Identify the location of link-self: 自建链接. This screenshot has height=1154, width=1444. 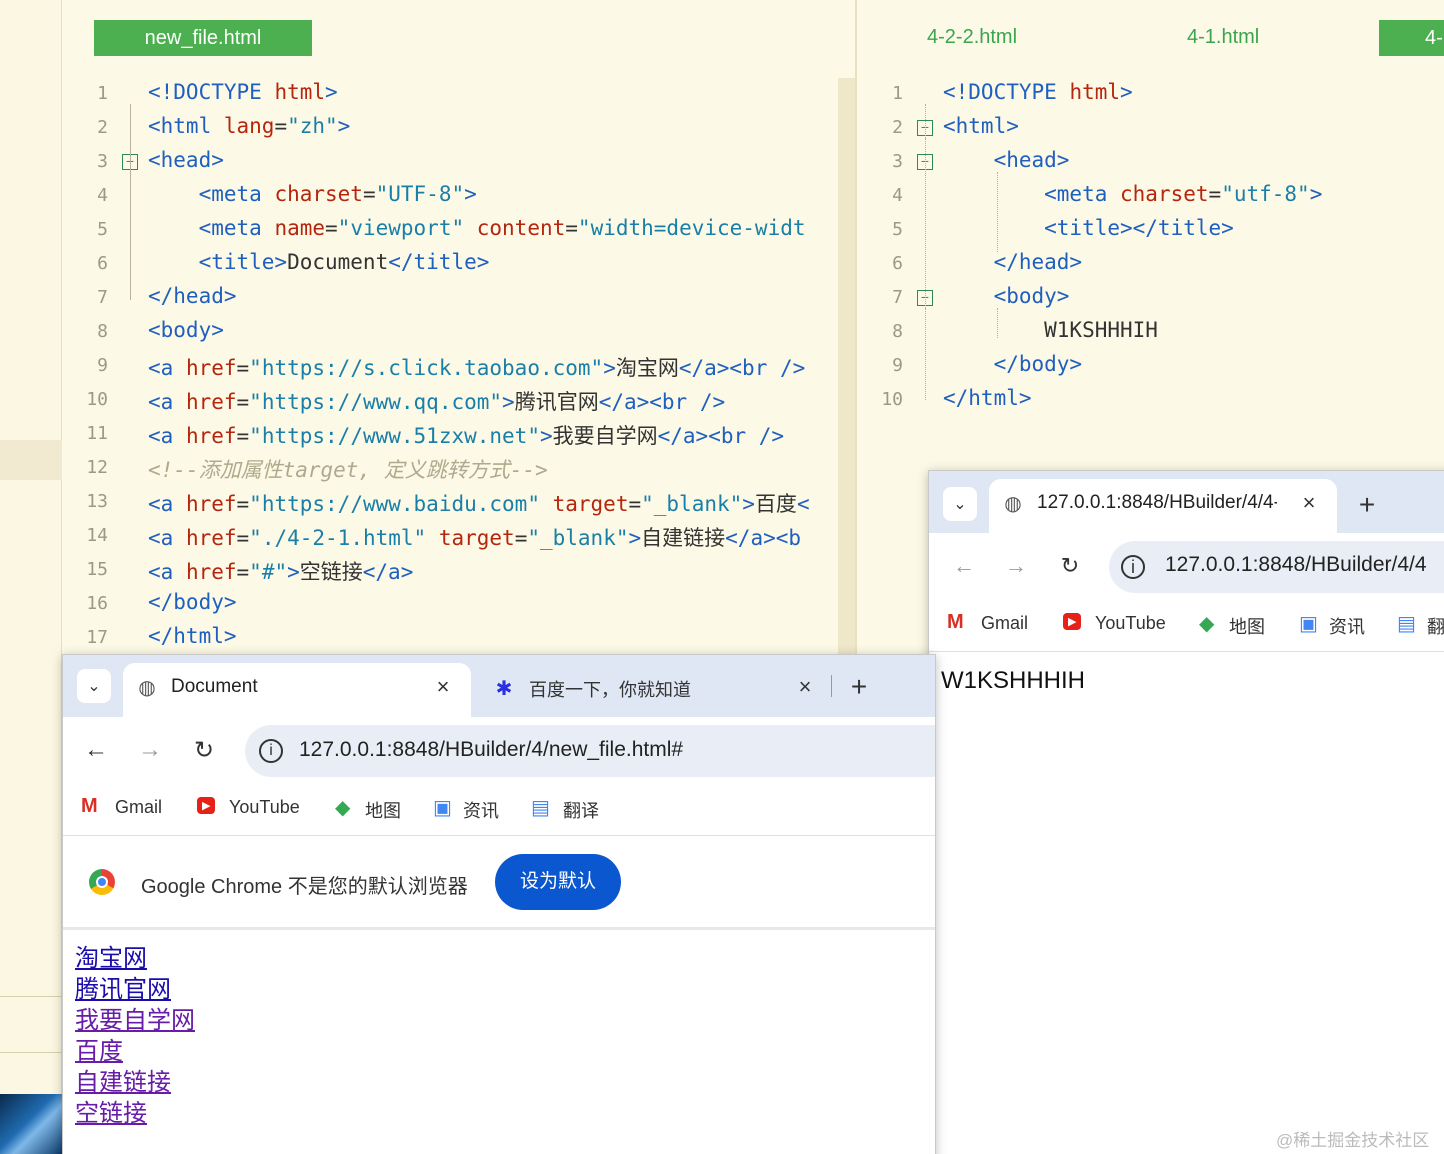
(135, 1082).